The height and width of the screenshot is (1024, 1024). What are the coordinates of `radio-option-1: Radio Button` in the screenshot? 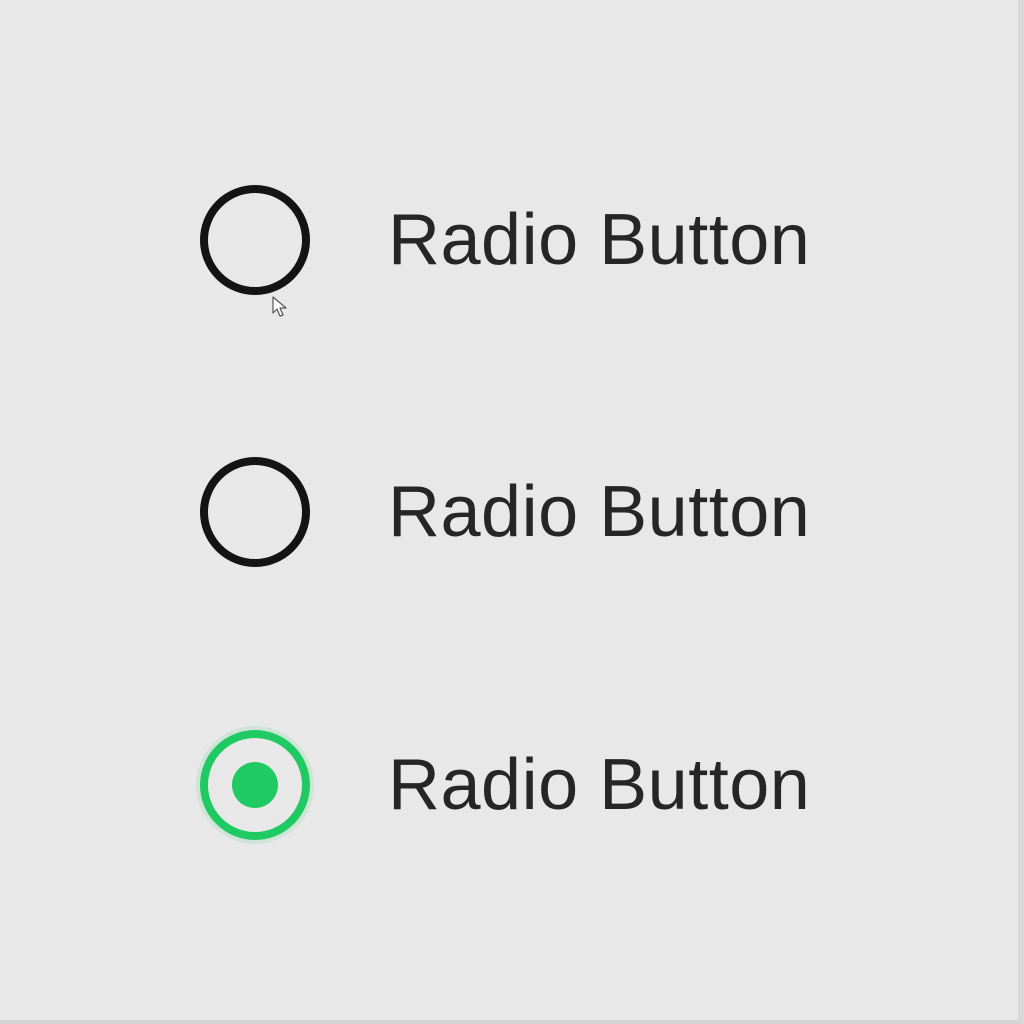 It's located at (505, 240).